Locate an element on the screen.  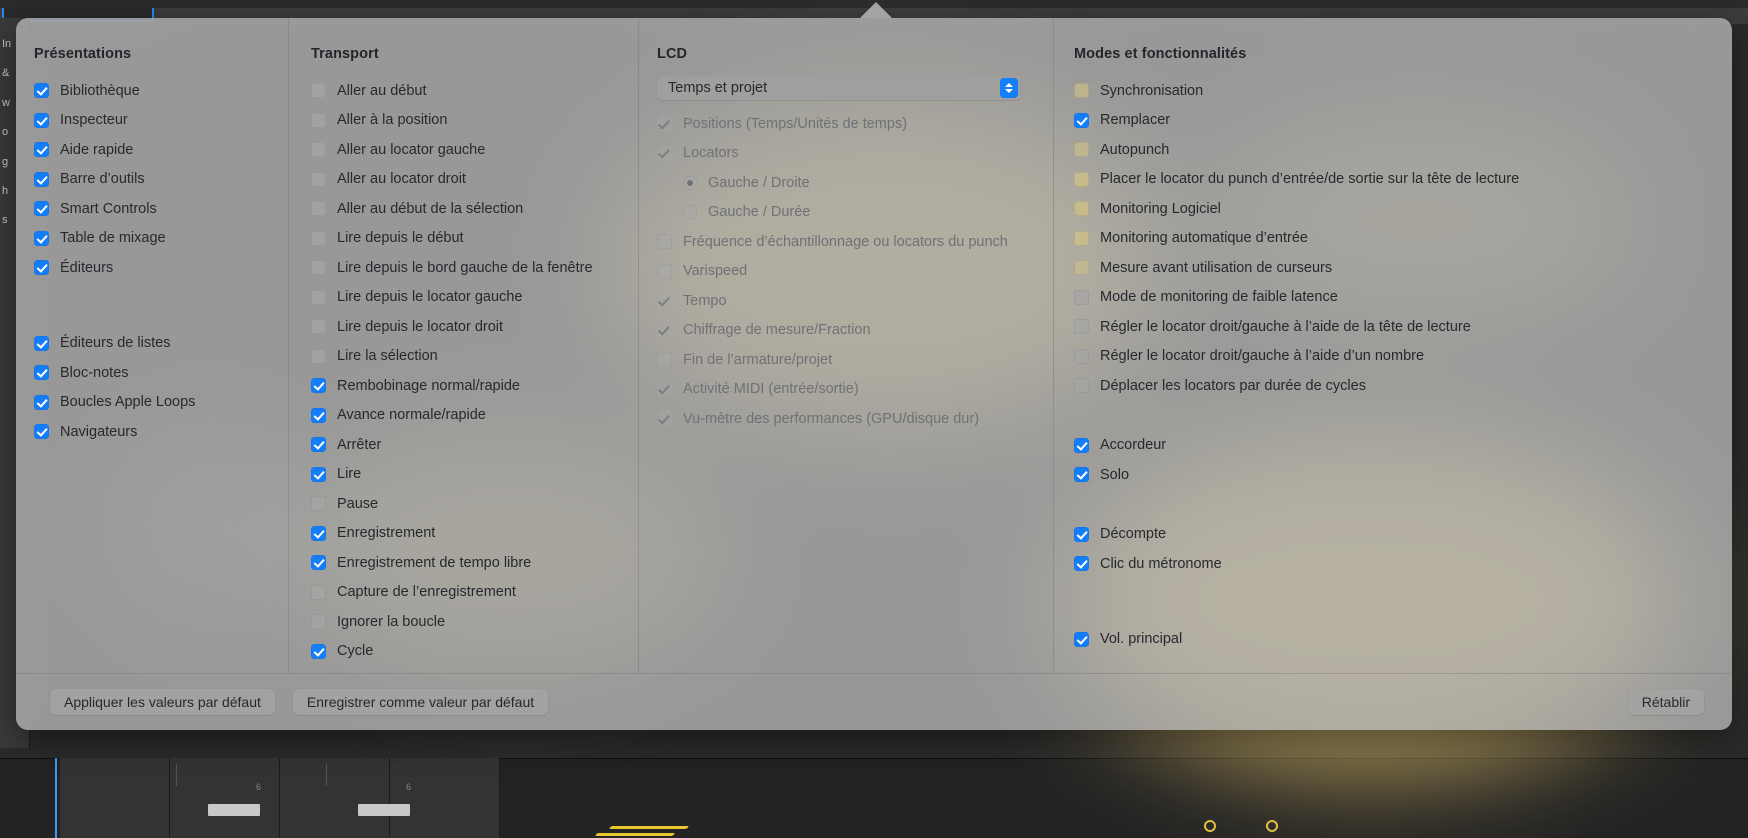
checkbox-row-clic-du-metronome: Clic du métronome is located at coordinates (1403, 564).